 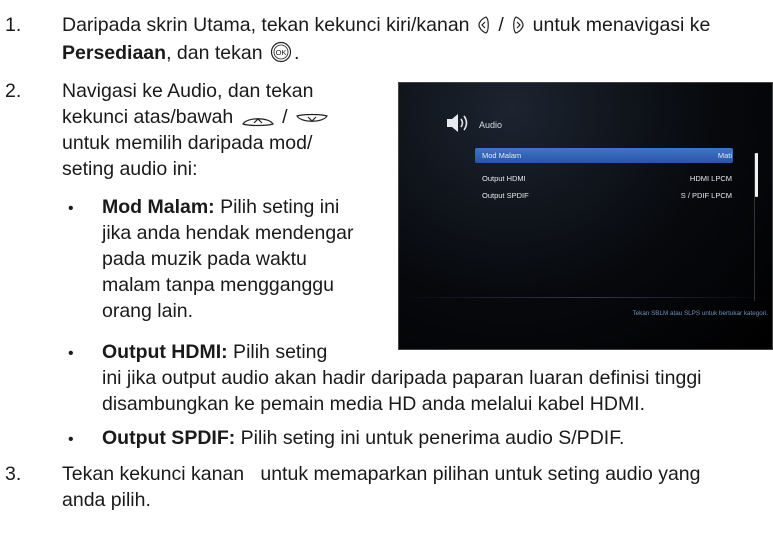 What do you see at coordinates (491, 125) in the screenshot?
I see `screen-title: Audio` at bounding box center [491, 125].